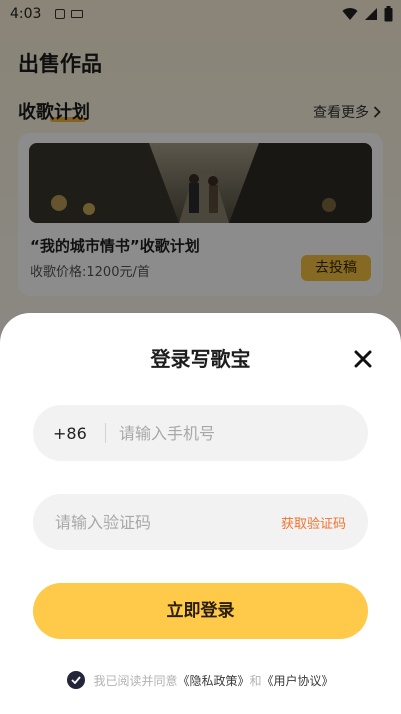 Image resolution: width=401 pixels, height=714 pixels. Describe the element at coordinates (213, 680) in the screenshot. I see `privacy-policy-link: 《隐私政策》` at that location.